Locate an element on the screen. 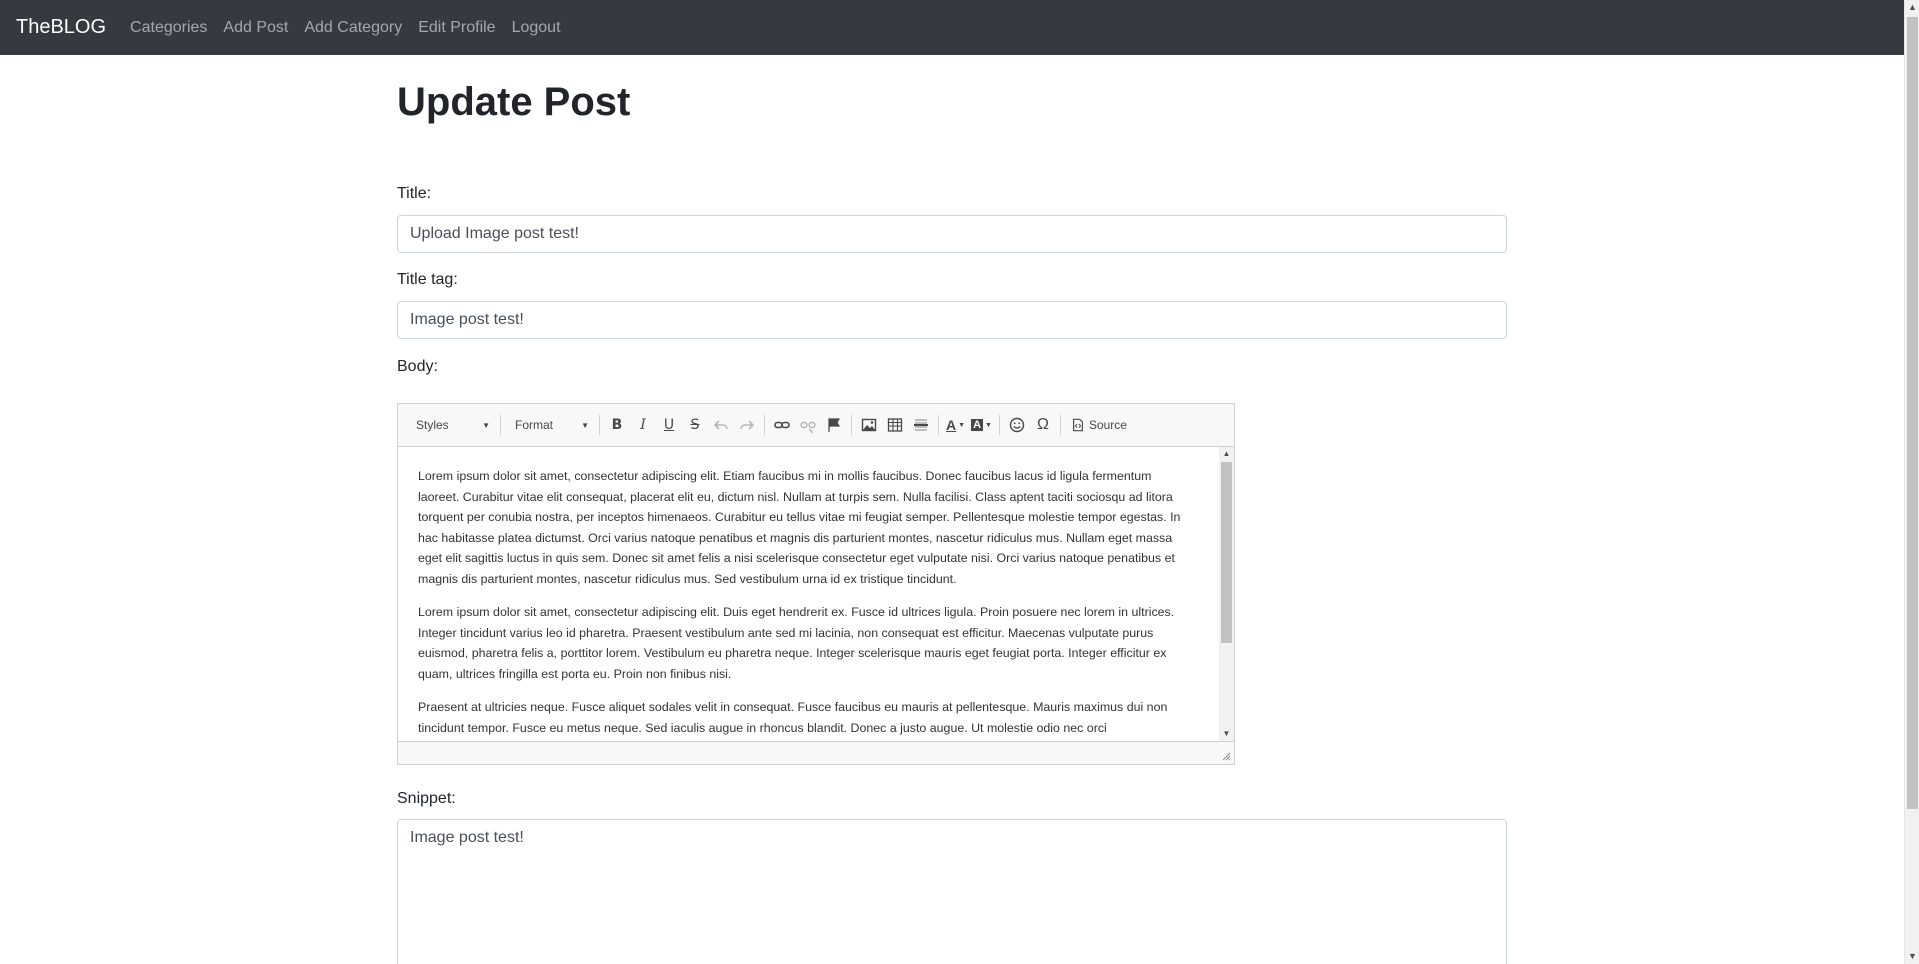  page-scrollbar-thumb is located at coordinates (1912, 413).